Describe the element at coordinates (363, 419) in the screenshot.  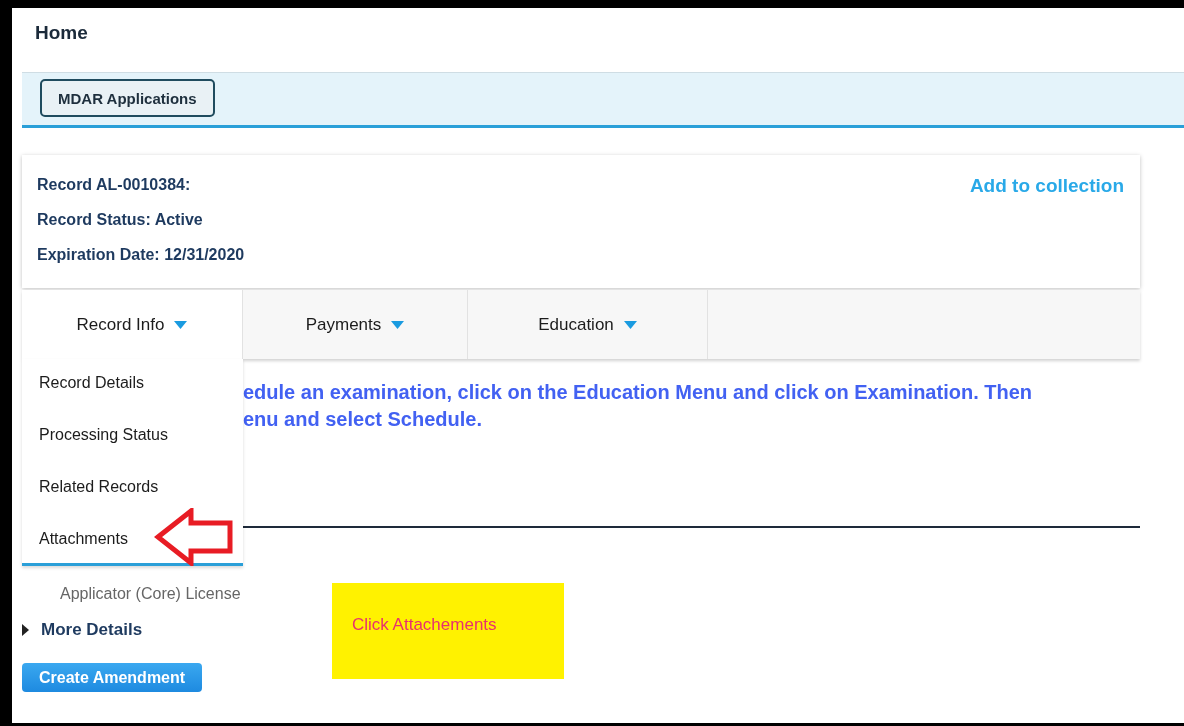
I see `instruction-text: enu and select Schedule.` at that location.